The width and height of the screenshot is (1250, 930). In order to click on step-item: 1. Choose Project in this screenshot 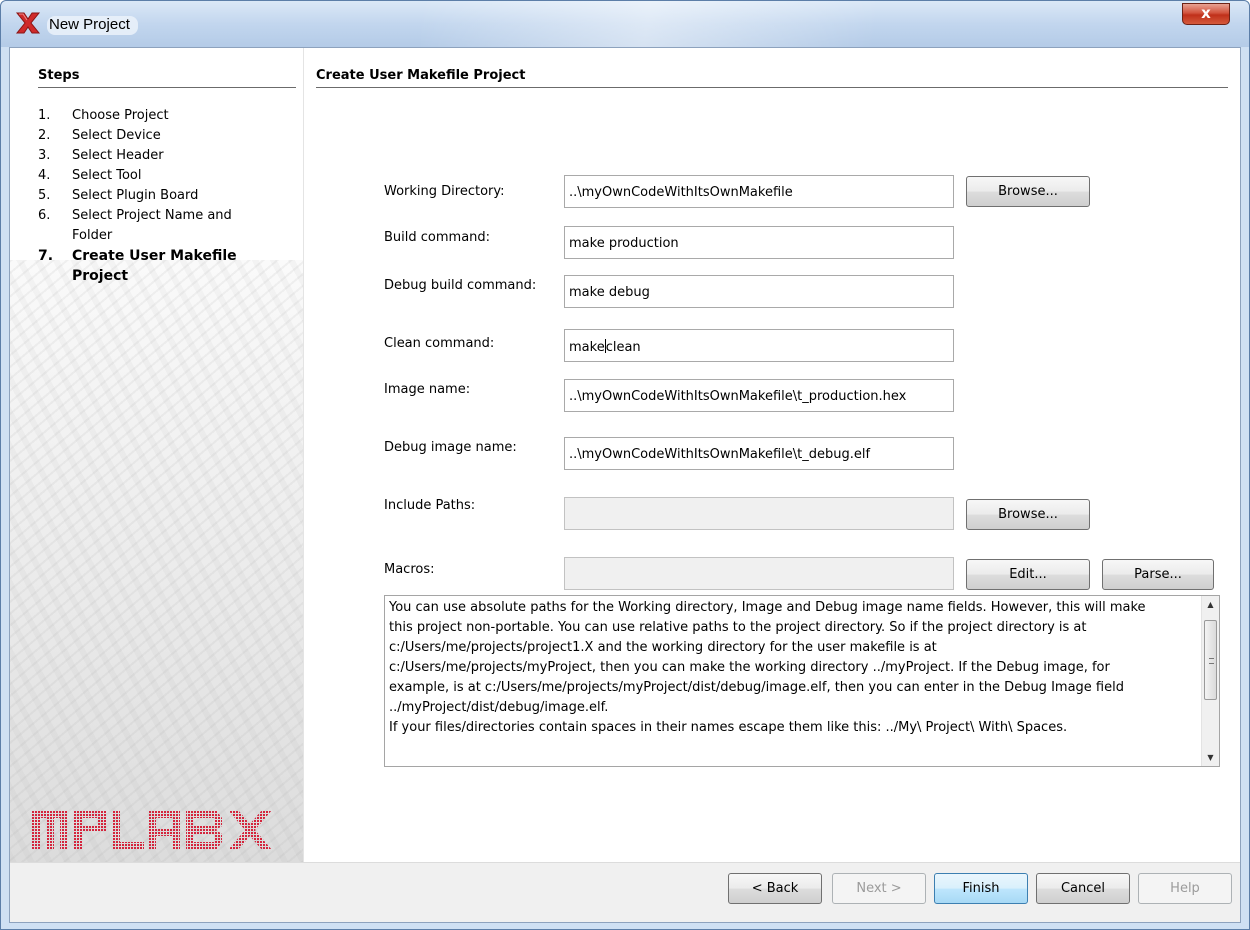, I will do `click(103, 115)`.